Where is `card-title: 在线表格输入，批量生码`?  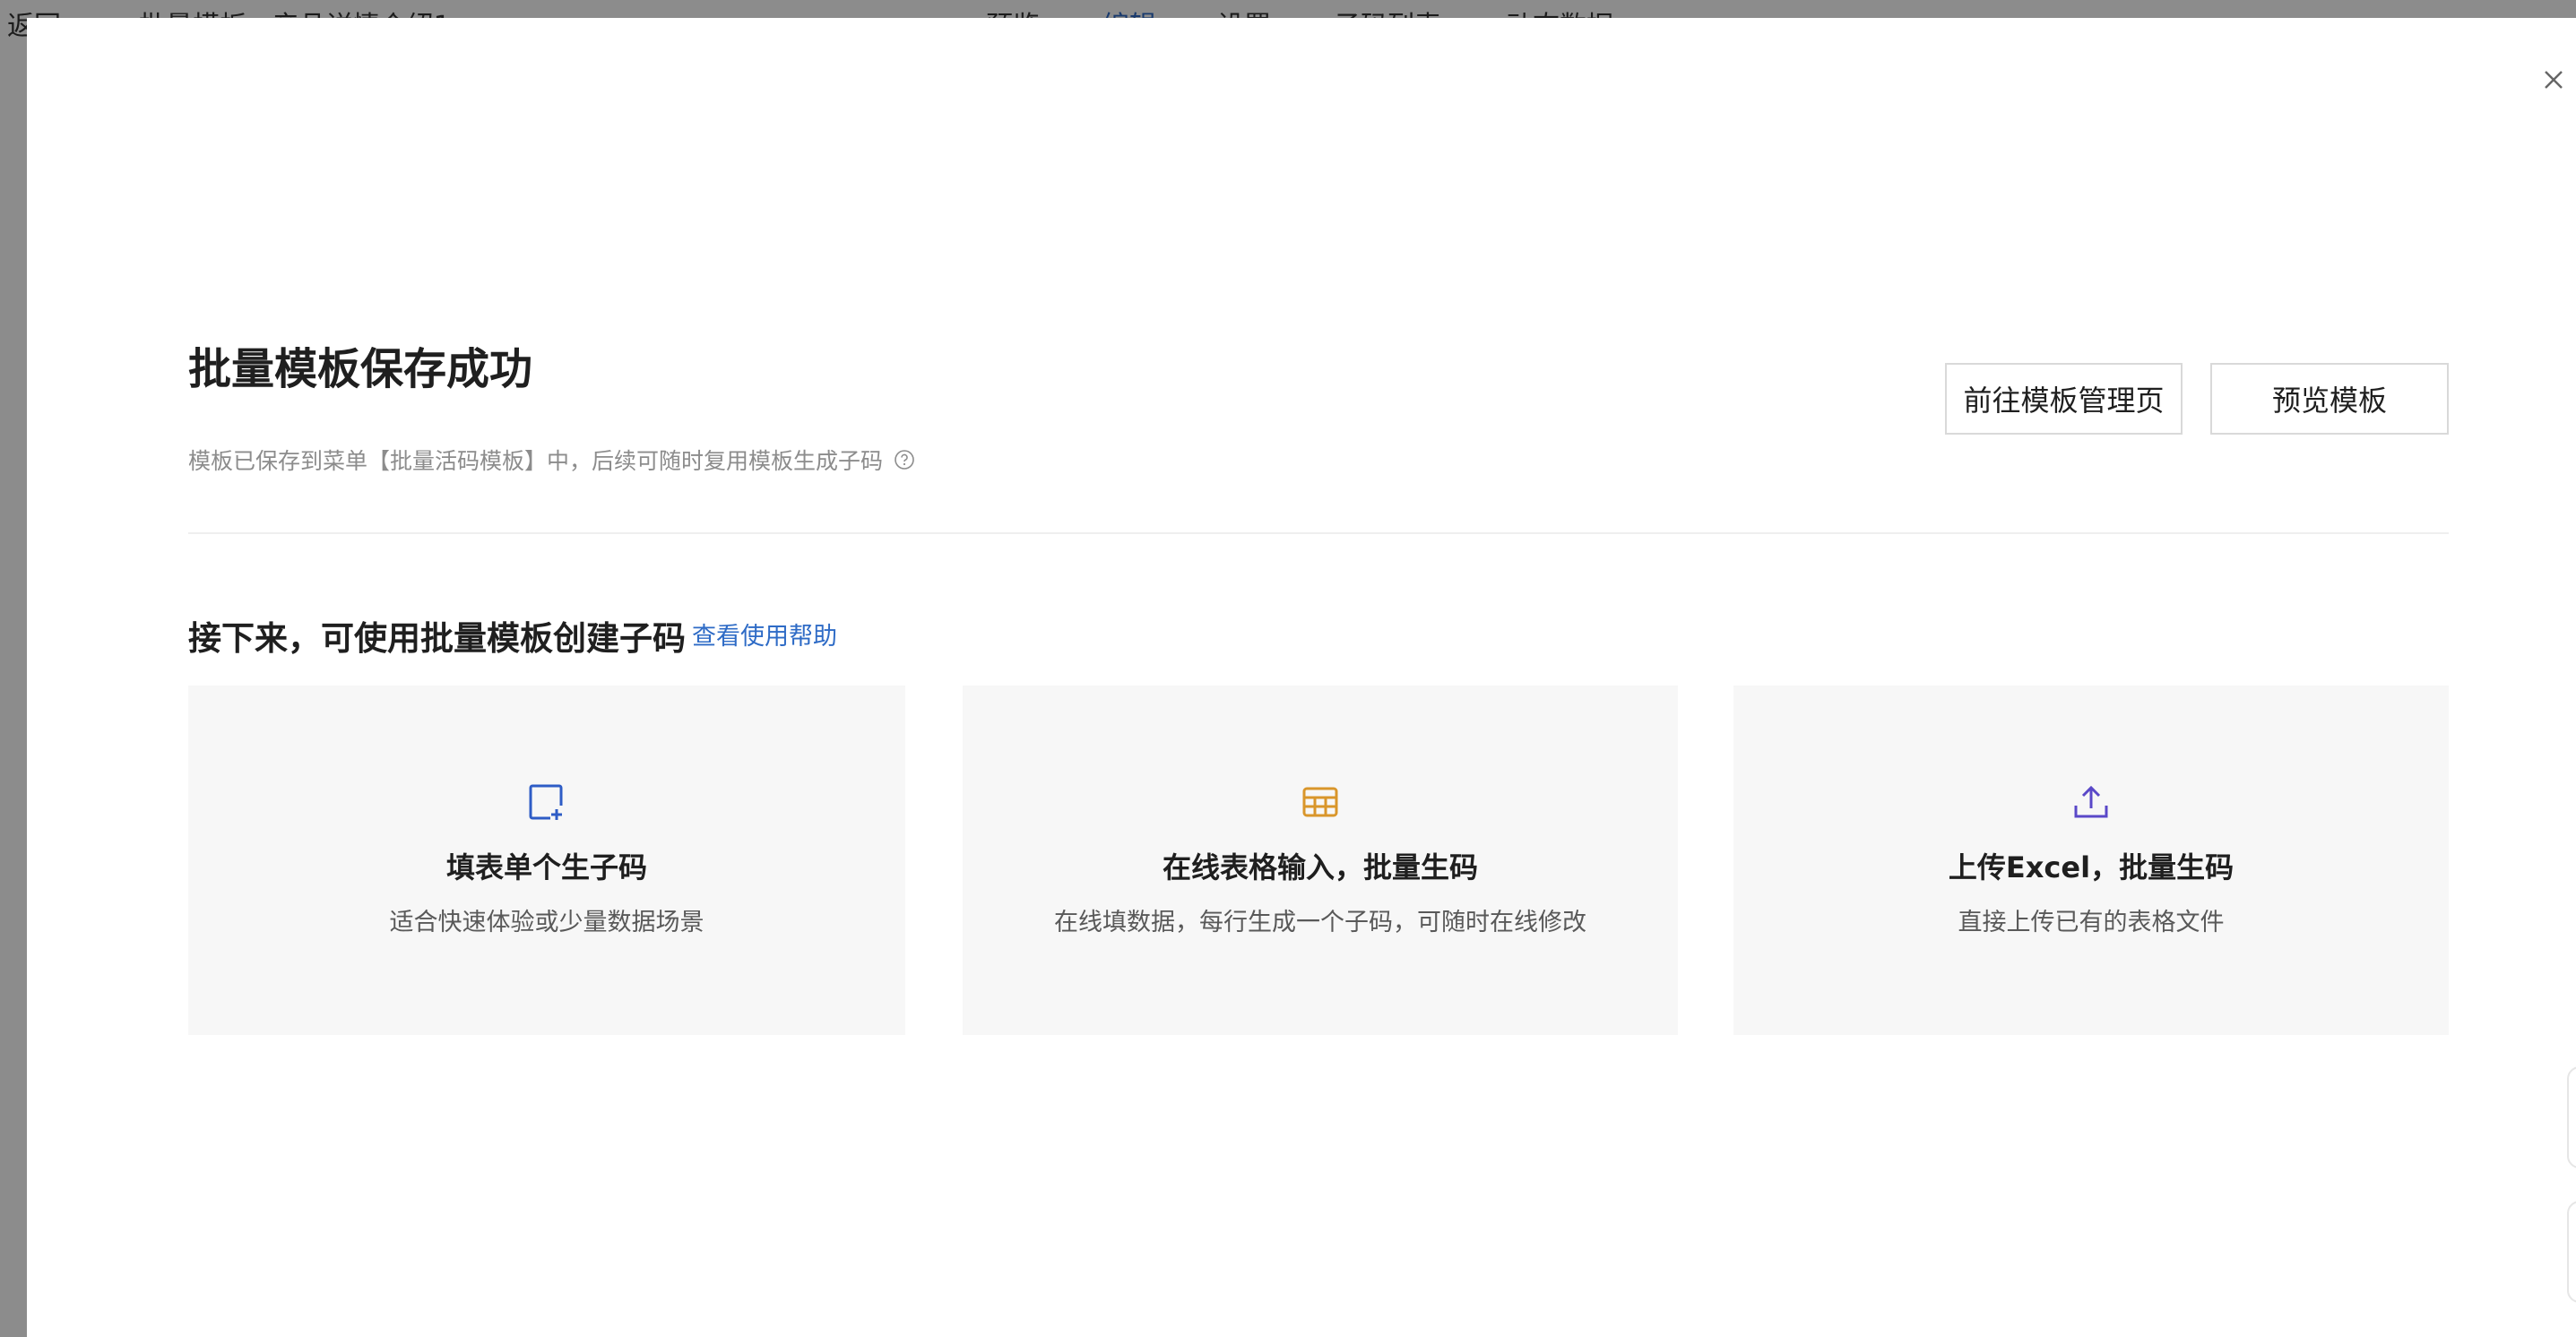 card-title: 在线表格输入，批量生码 is located at coordinates (1320, 867).